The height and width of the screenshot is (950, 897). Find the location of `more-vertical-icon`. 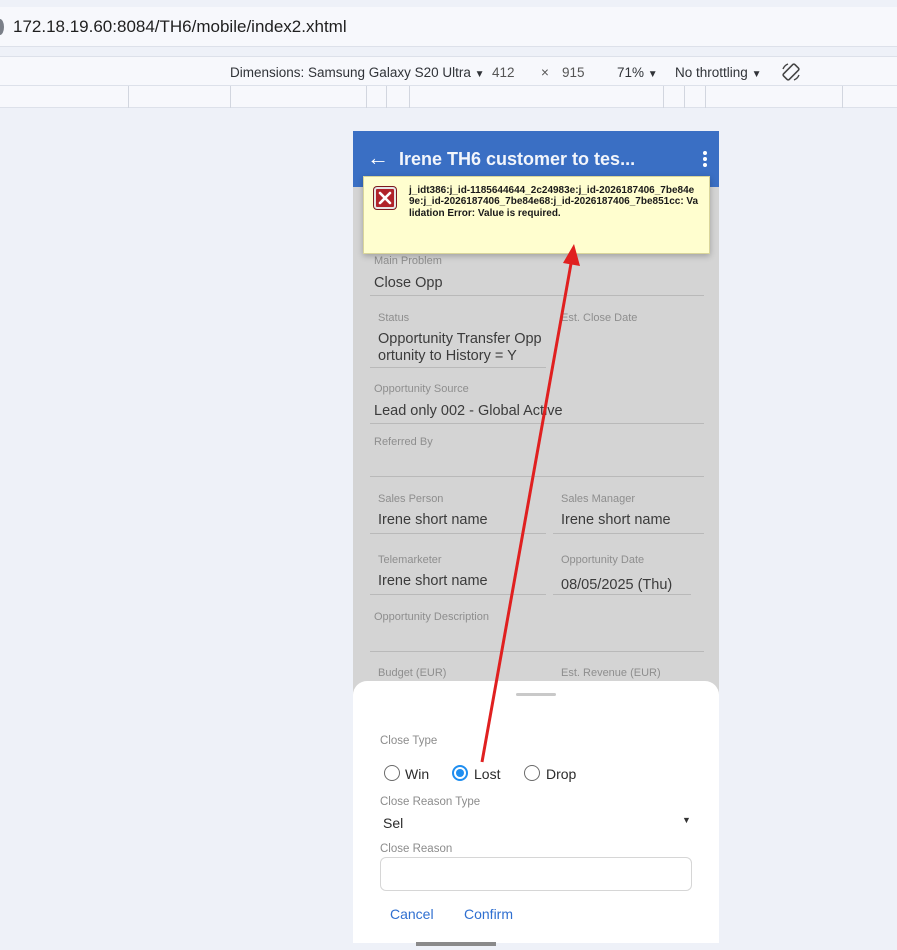

more-vertical-icon is located at coordinates (705, 159).